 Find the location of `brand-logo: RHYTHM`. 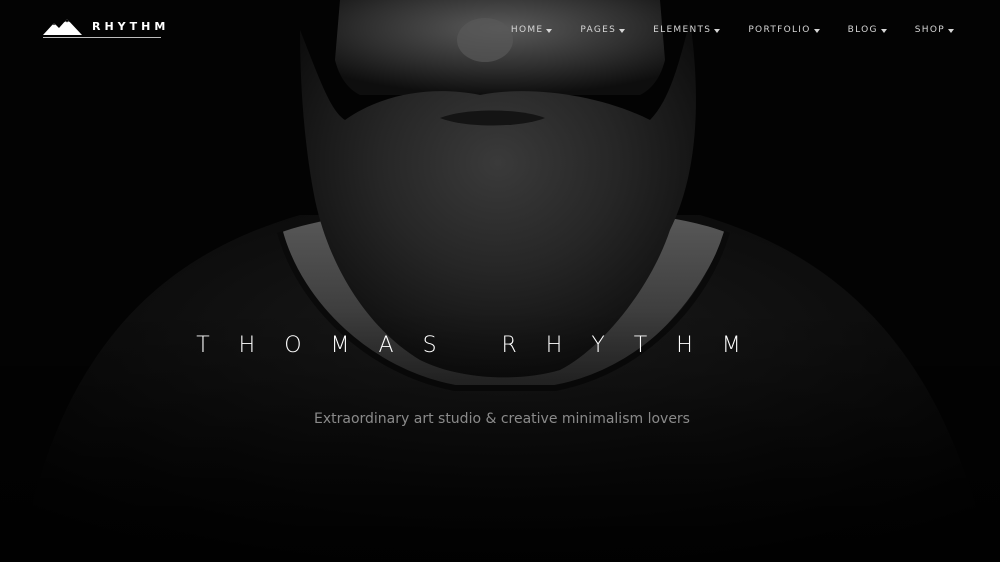

brand-logo: RHYTHM is located at coordinates (106, 27).